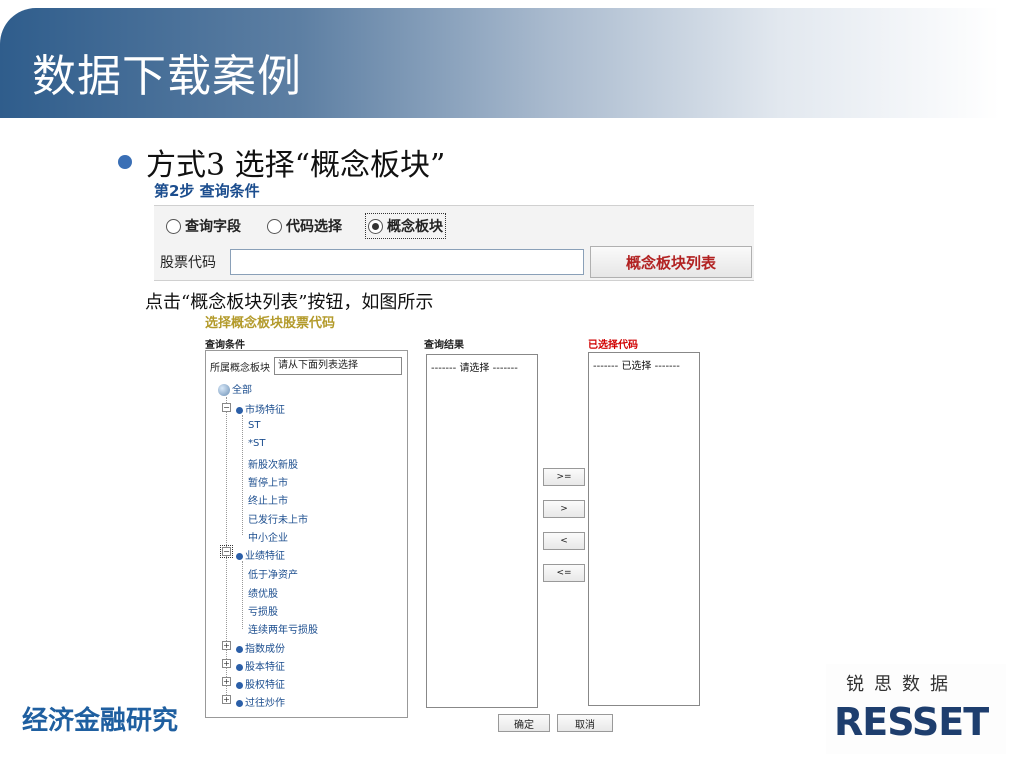  What do you see at coordinates (454, 243) in the screenshot?
I see `query-panel: 查询字段 代码选择 概念板块 股票代码 概念板块列表` at bounding box center [454, 243].